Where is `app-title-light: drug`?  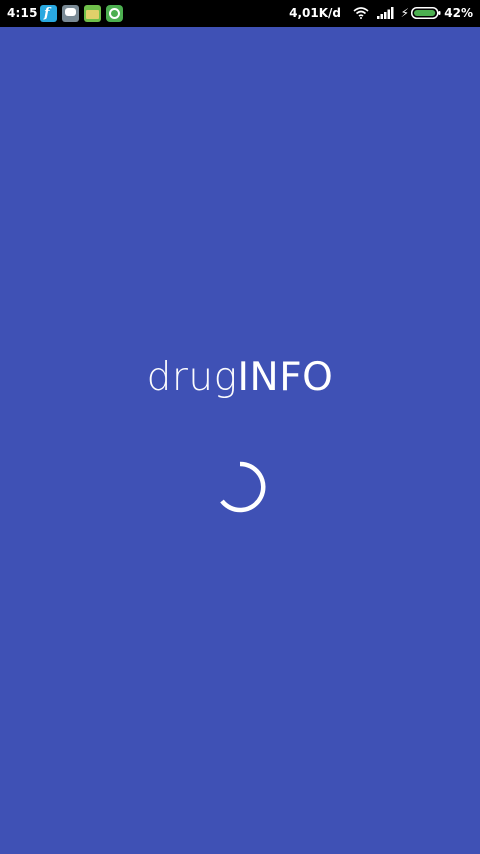 app-title-light: drug is located at coordinates (192, 377).